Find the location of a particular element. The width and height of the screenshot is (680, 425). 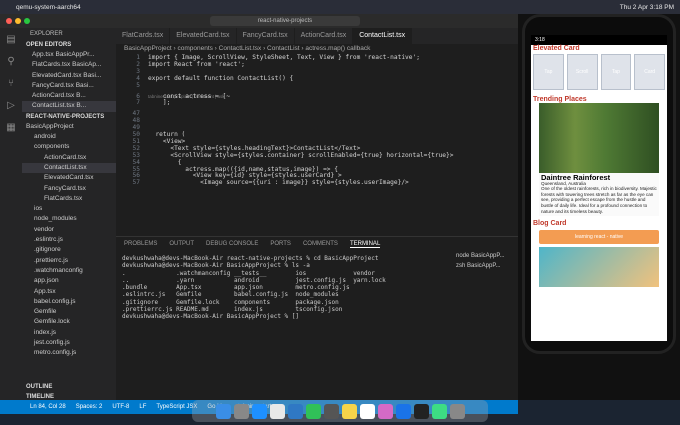

finder-icon is located at coordinates (223, 411).